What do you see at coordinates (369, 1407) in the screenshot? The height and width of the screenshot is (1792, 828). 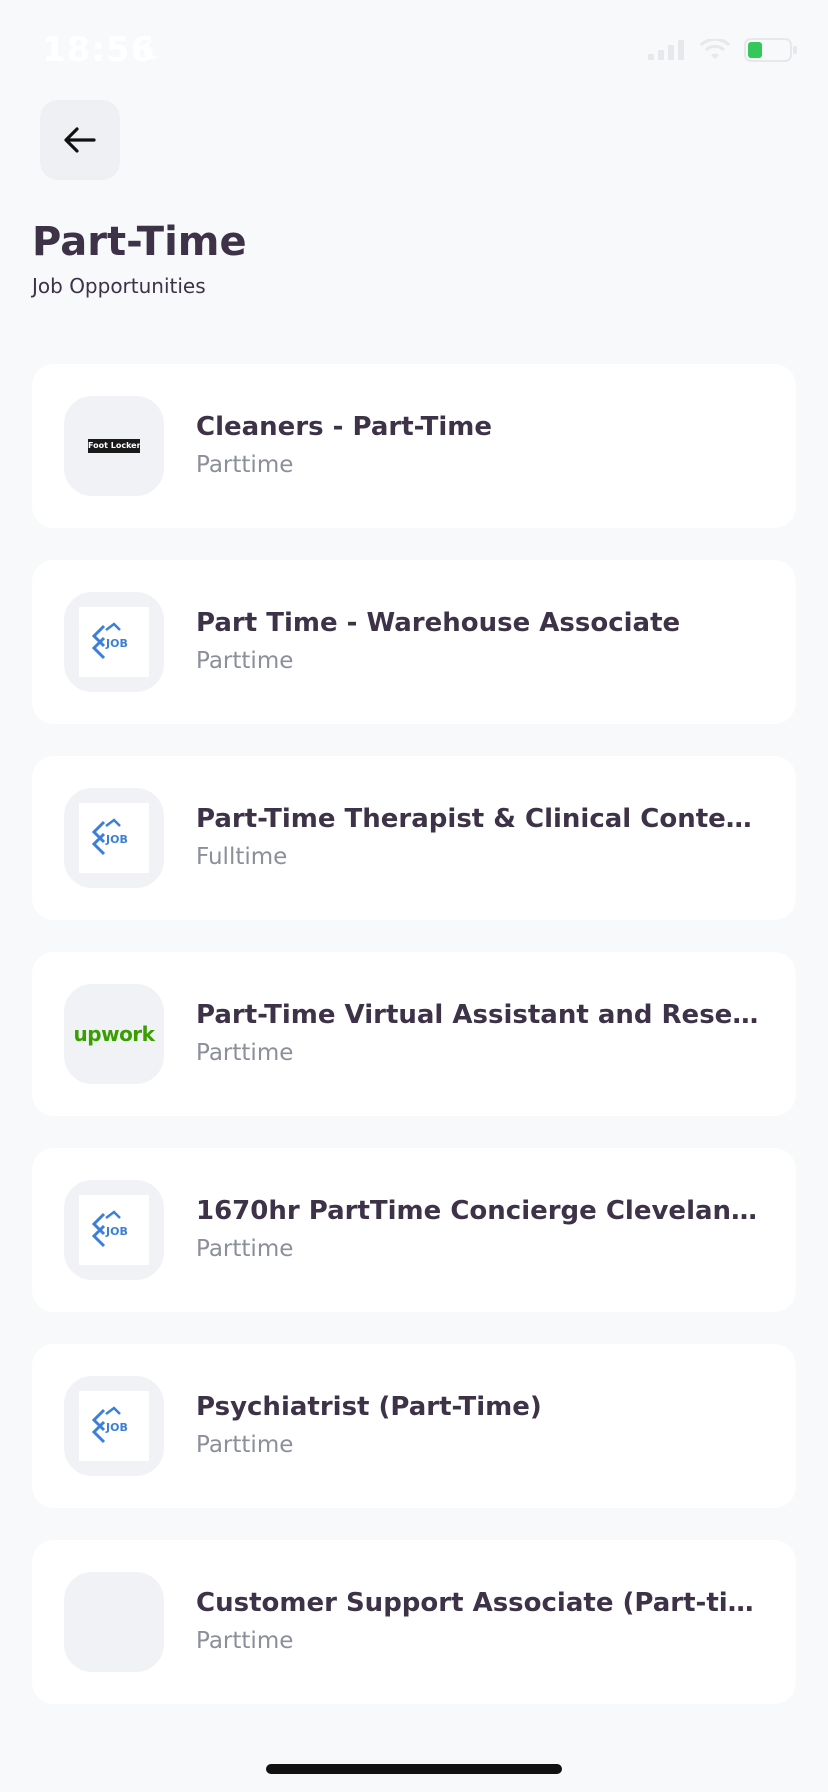 I see `job-title: Psychiatrist (Part-Time)` at bounding box center [369, 1407].